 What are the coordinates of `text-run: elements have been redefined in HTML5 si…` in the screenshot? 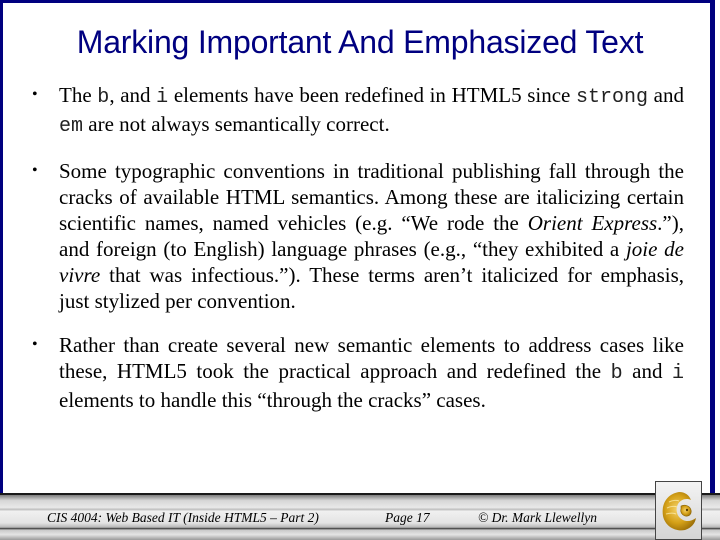 It's located at (372, 95).